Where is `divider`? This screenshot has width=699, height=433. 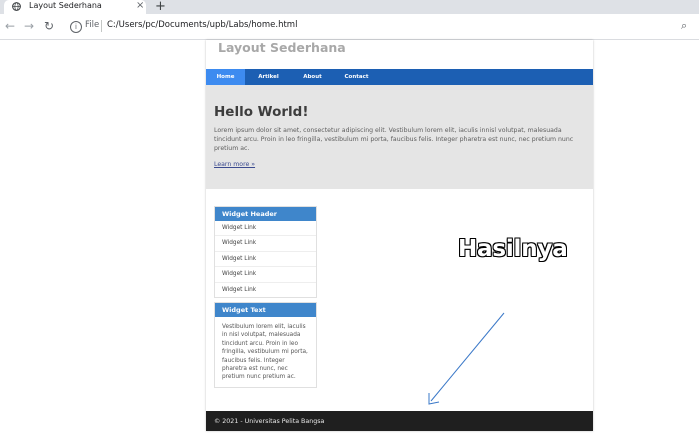 divider is located at coordinates (101, 26).